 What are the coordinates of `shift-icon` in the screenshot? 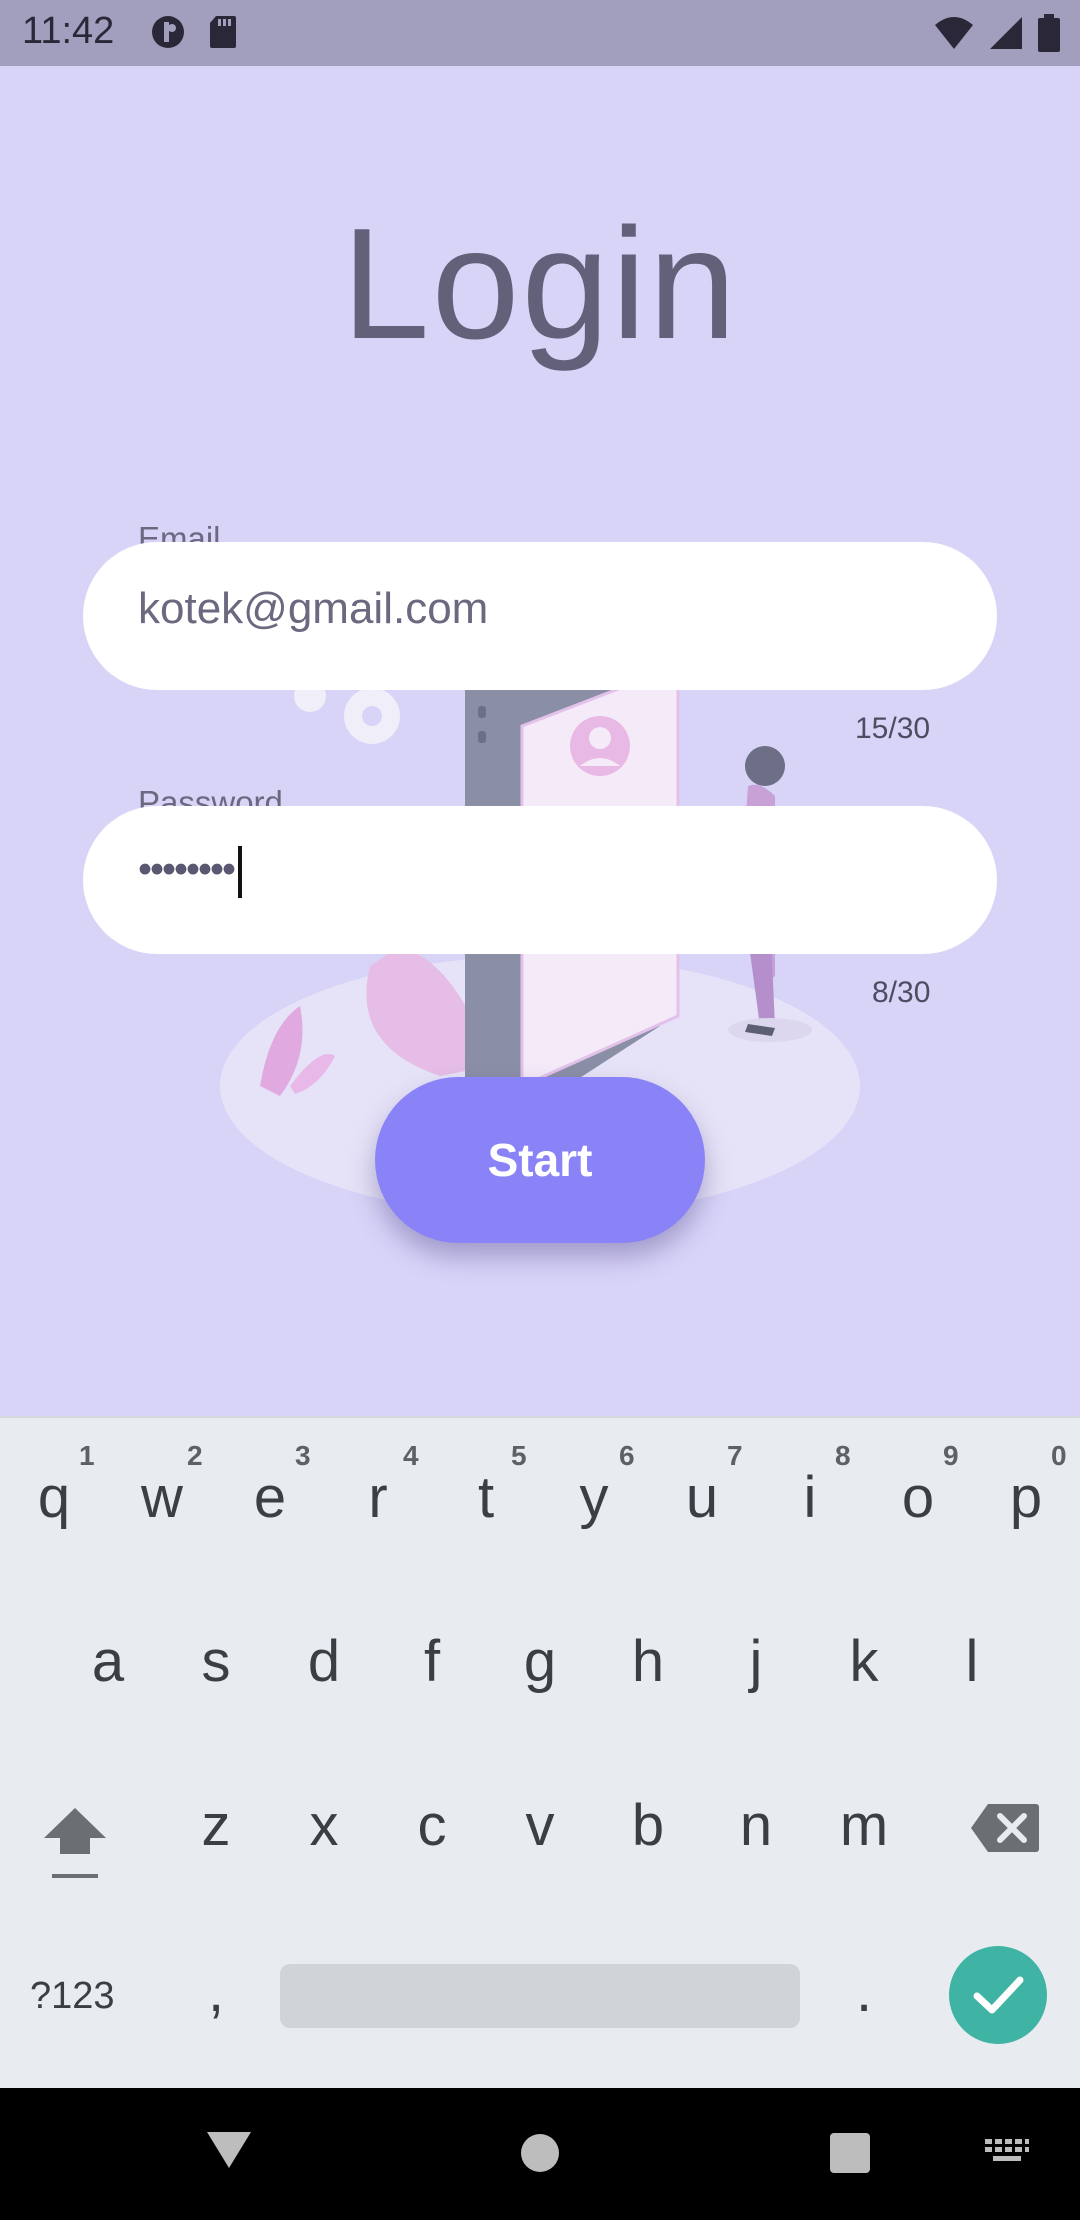 It's located at (75, 1842).